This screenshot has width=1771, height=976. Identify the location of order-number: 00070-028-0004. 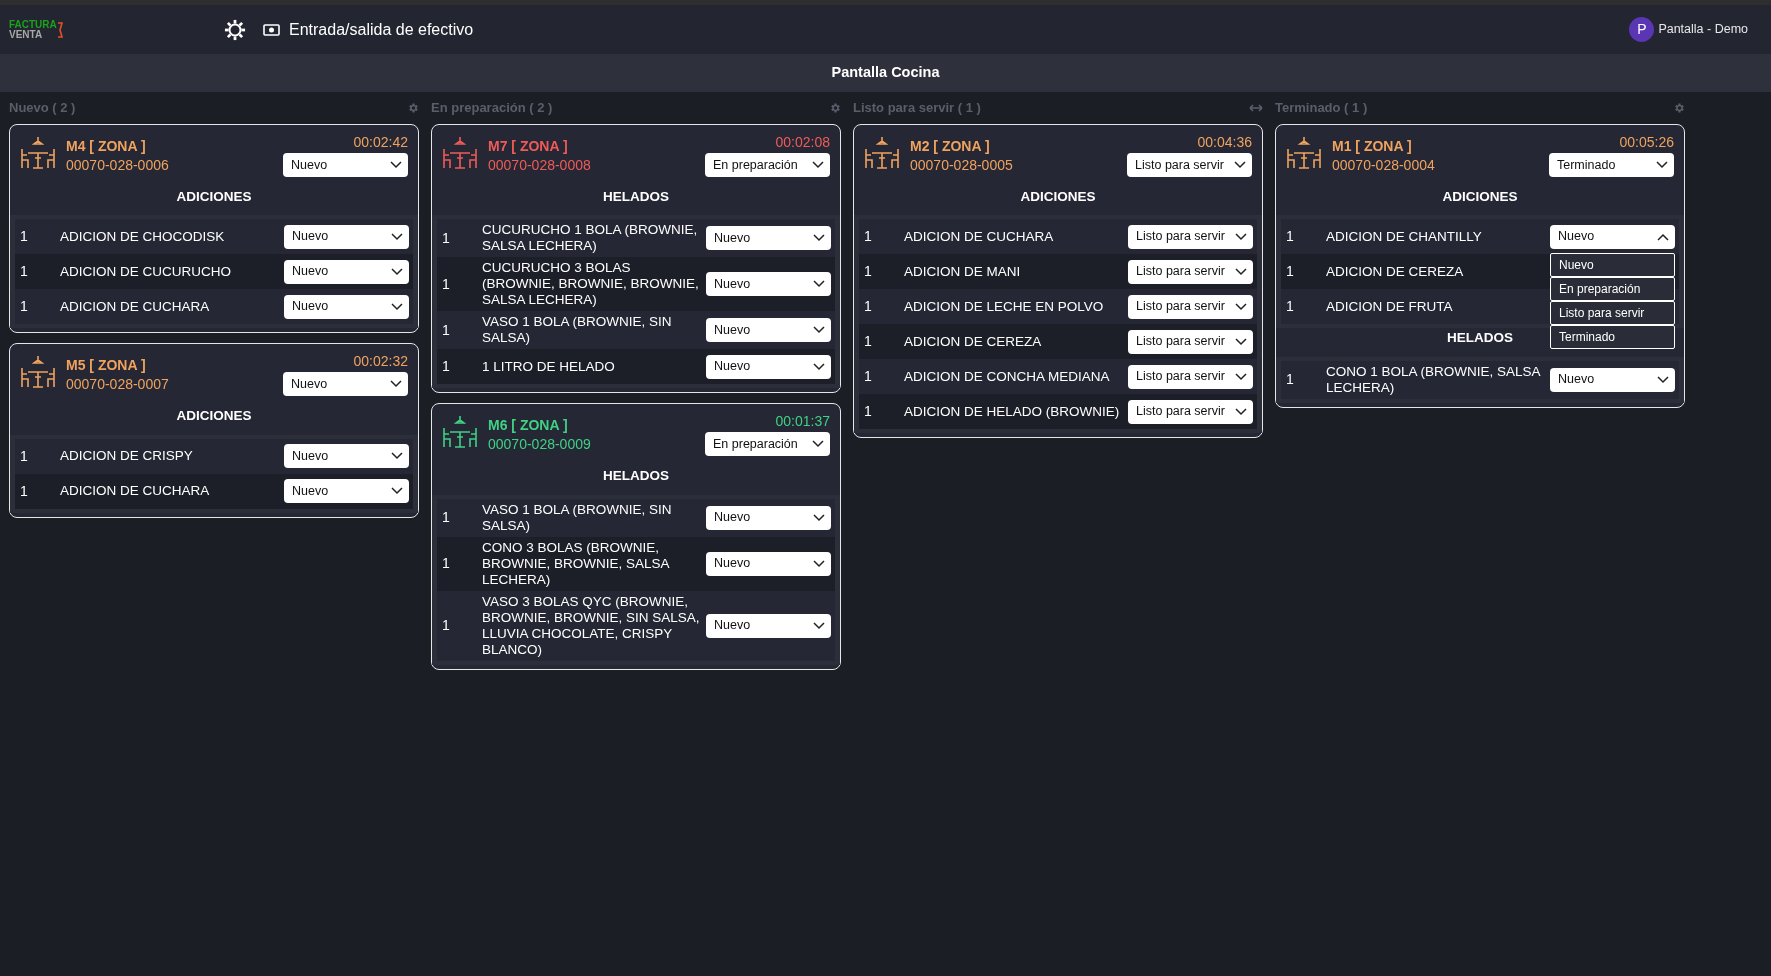
(1384, 165).